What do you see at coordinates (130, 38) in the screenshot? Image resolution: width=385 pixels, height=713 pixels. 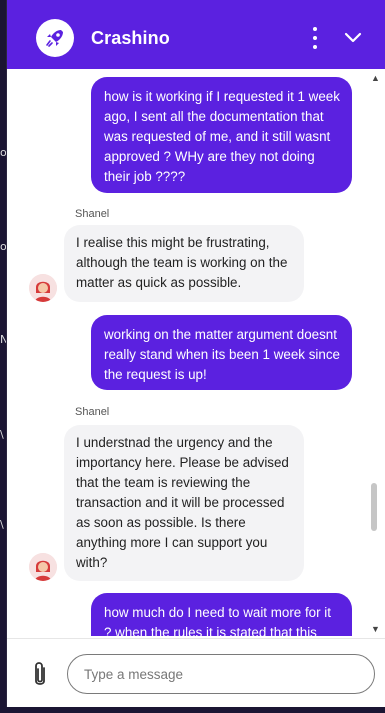 I see `chat-title: Crashino` at bounding box center [130, 38].